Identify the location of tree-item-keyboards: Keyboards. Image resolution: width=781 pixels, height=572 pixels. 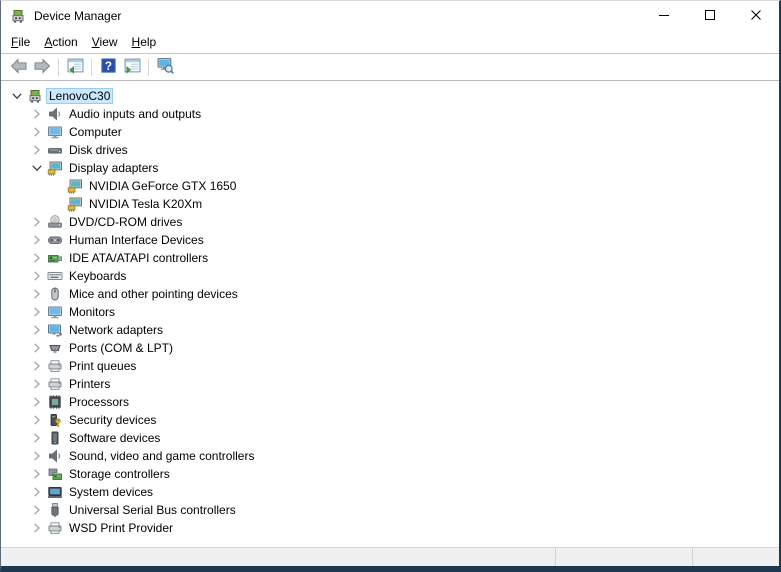
(390, 276).